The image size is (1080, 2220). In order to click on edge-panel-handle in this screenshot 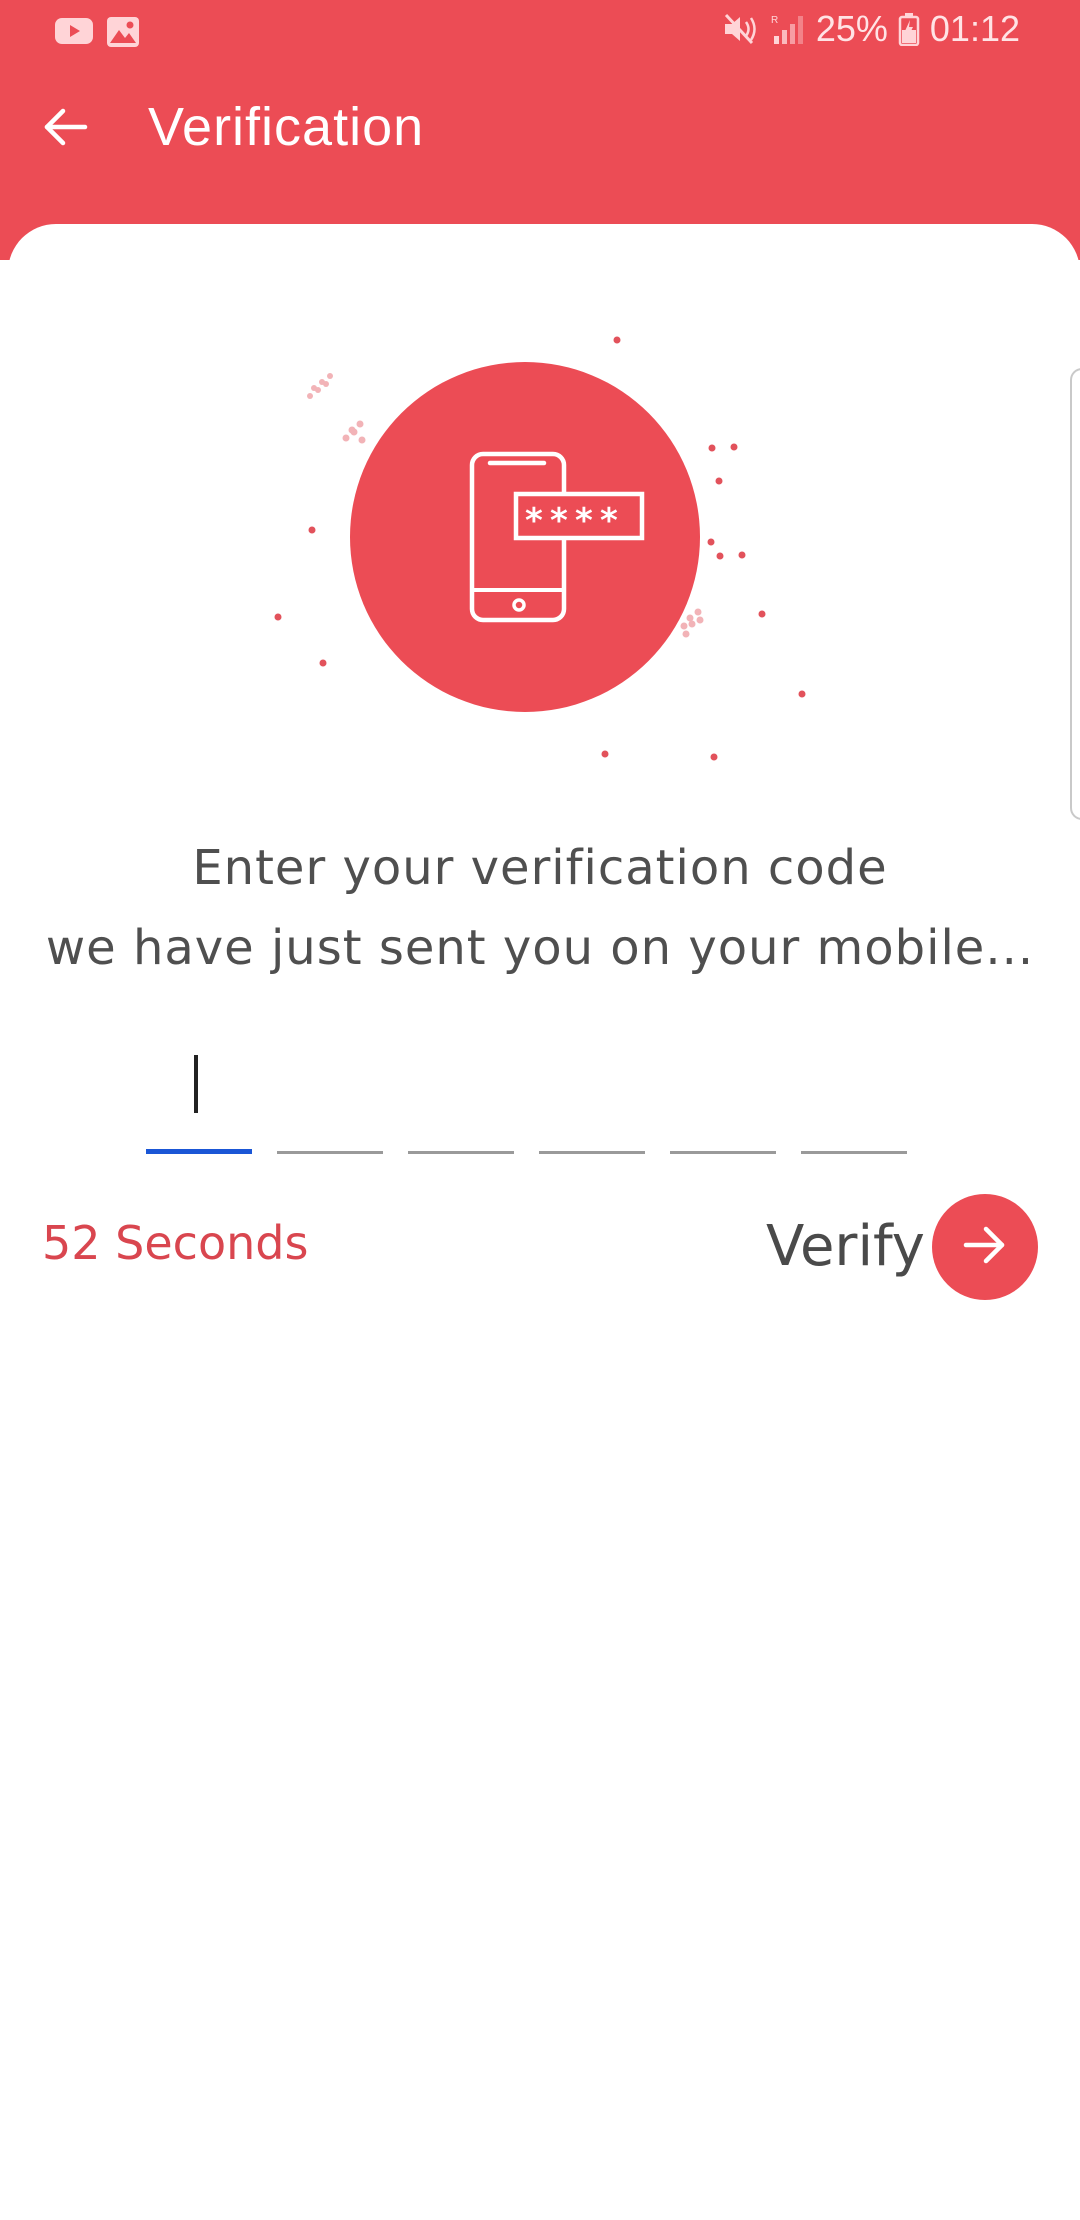, I will do `click(1075, 594)`.